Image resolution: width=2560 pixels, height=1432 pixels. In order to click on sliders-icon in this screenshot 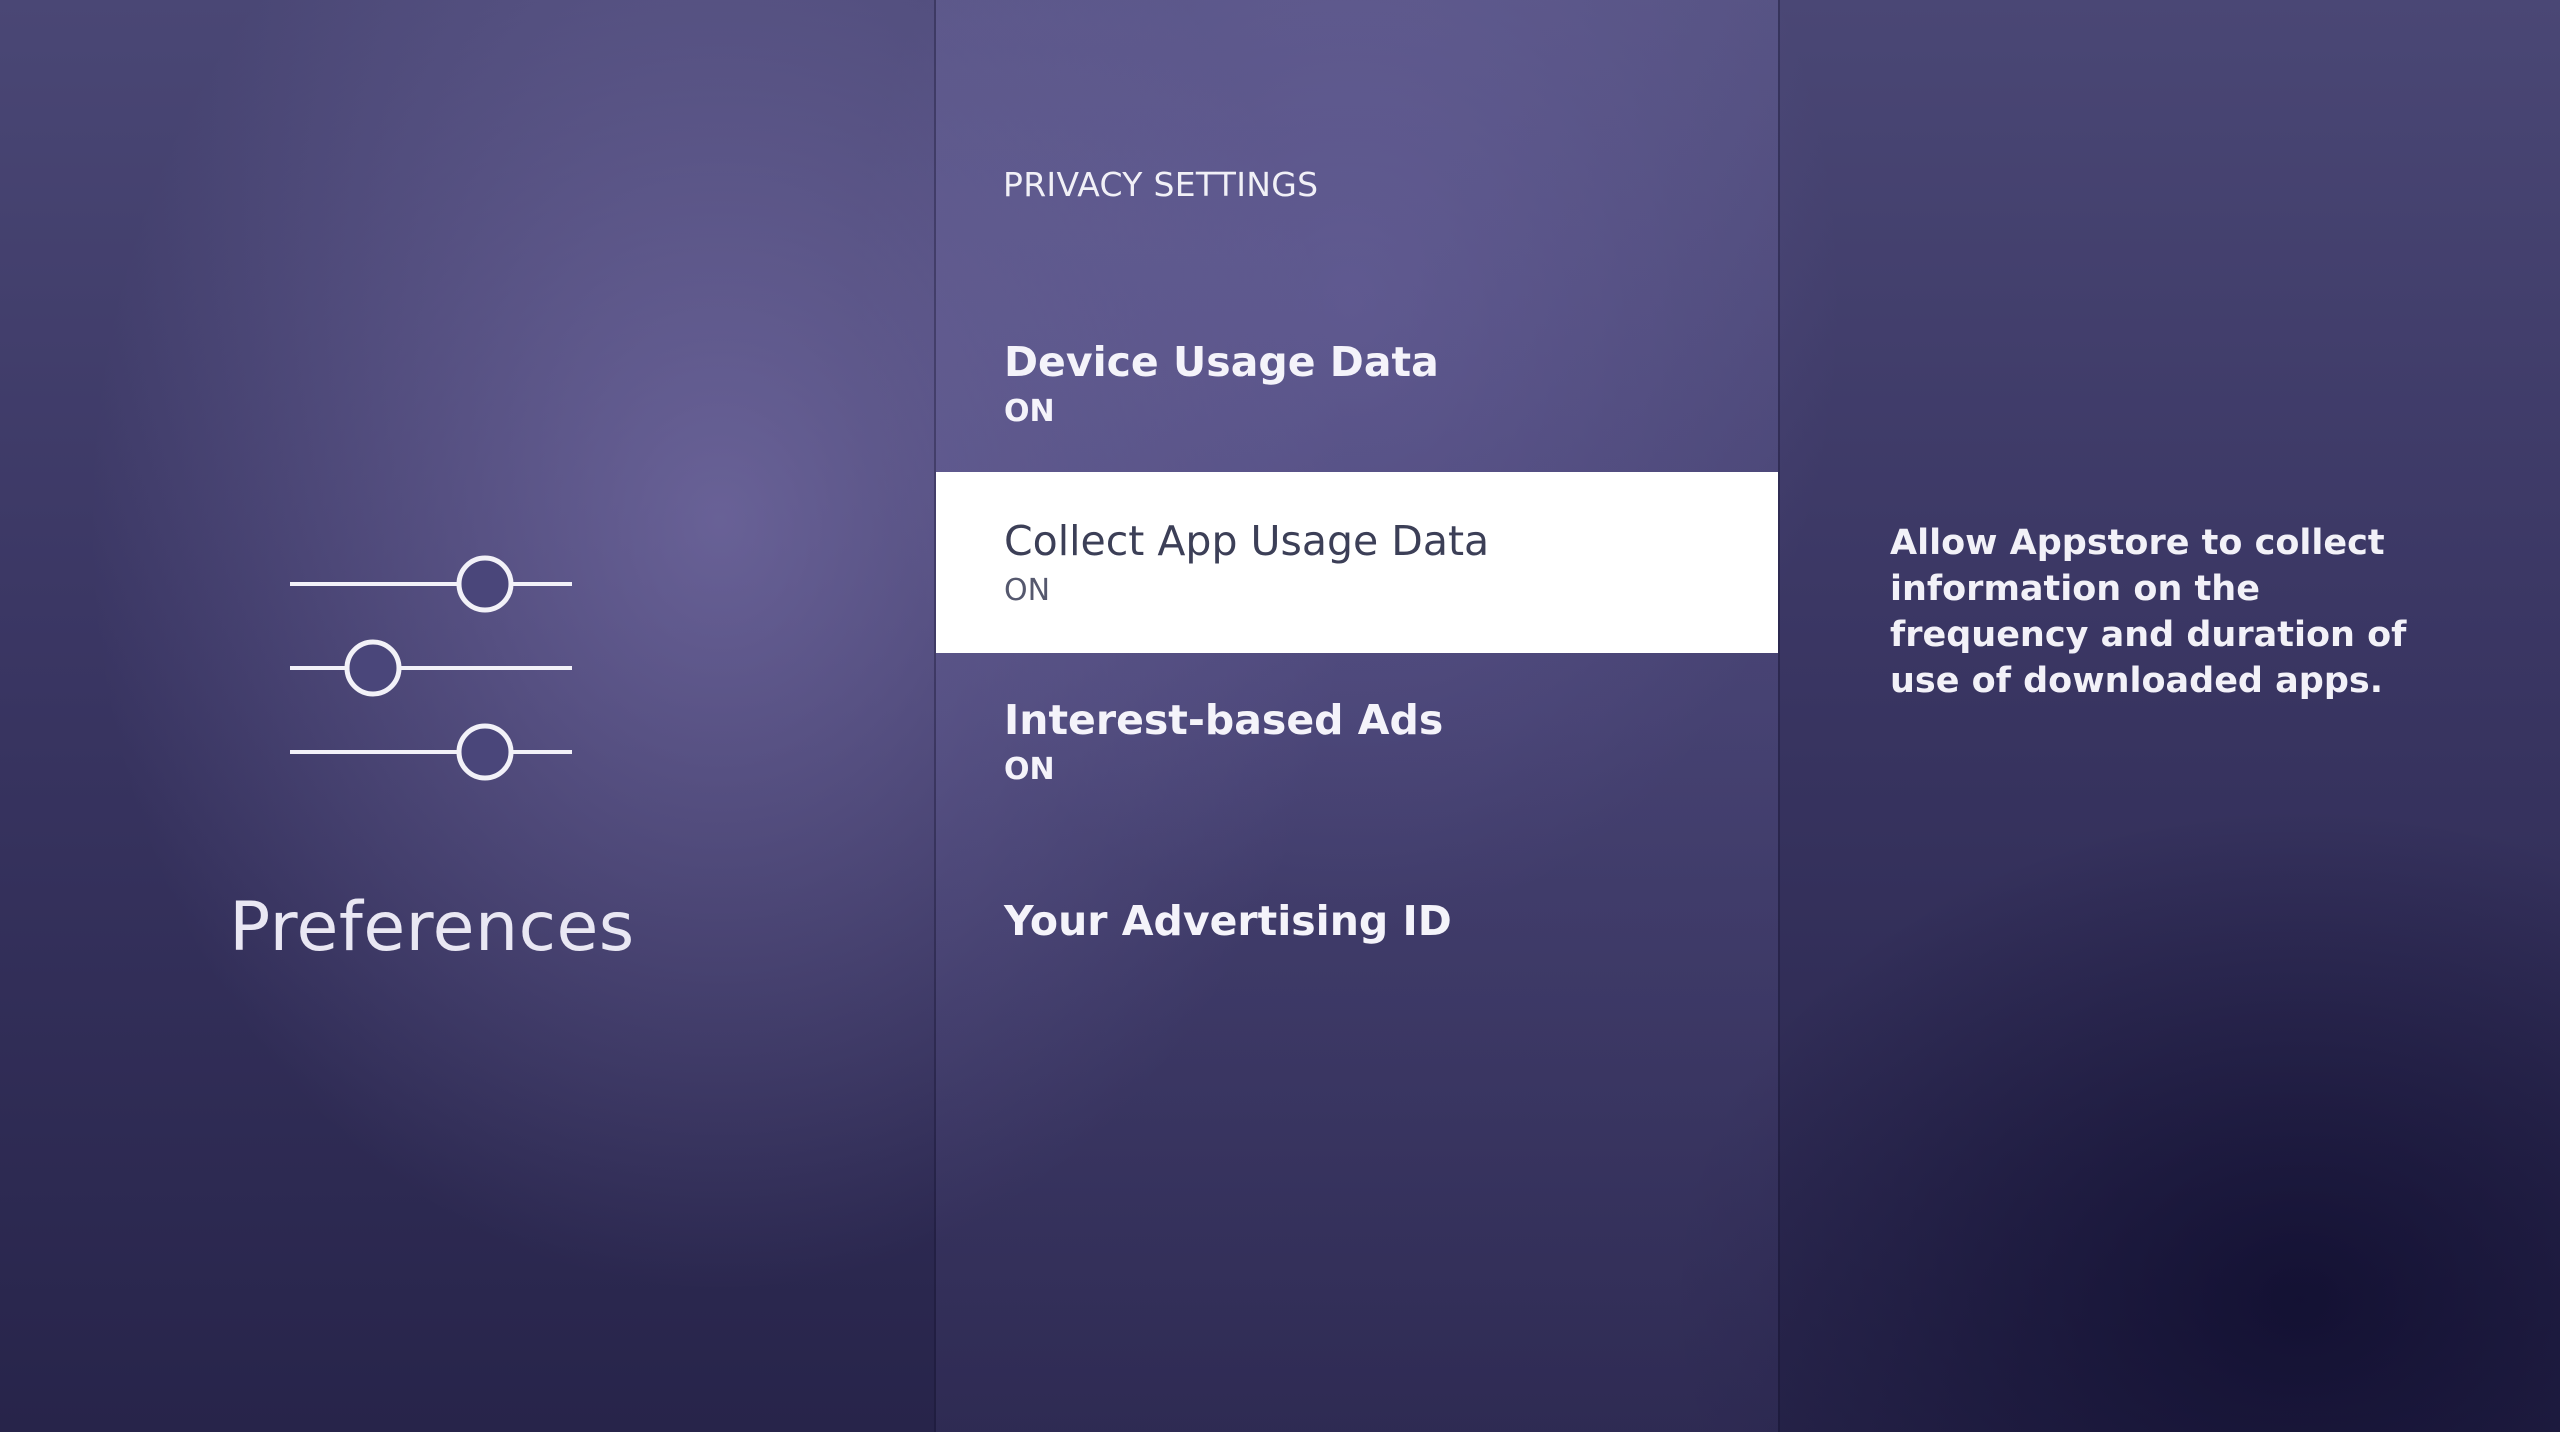, I will do `click(431, 668)`.